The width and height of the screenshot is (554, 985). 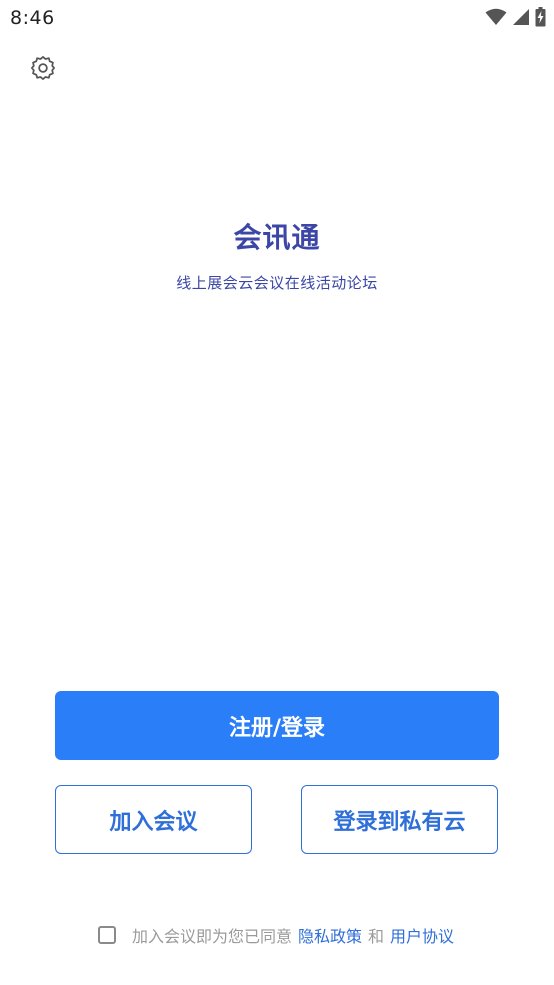 I want to click on battery-charging-icon, so click(x=540, y=17).